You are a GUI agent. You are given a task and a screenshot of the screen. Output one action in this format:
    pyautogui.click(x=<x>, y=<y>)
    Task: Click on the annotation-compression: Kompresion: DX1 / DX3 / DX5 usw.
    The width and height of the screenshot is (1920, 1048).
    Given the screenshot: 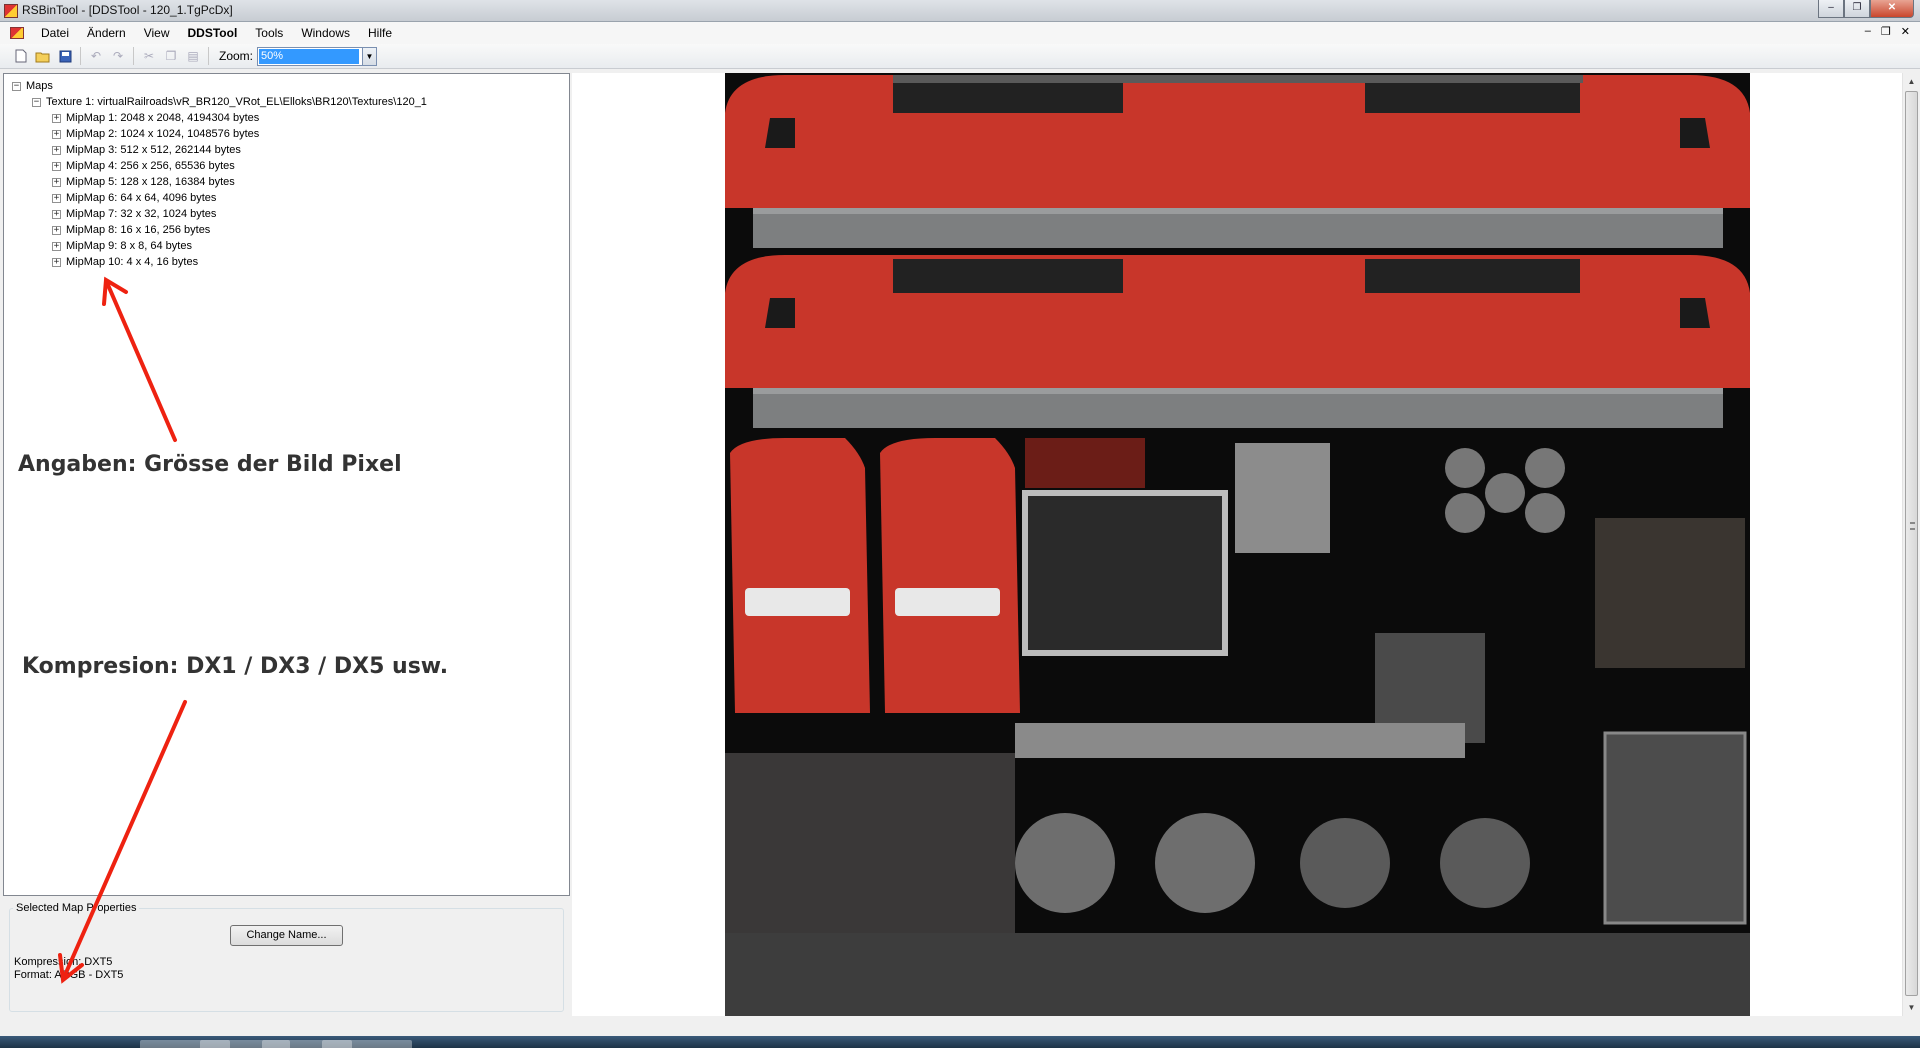 What is the action you would take?
    pyautogui.click(x=235, y=666)
    